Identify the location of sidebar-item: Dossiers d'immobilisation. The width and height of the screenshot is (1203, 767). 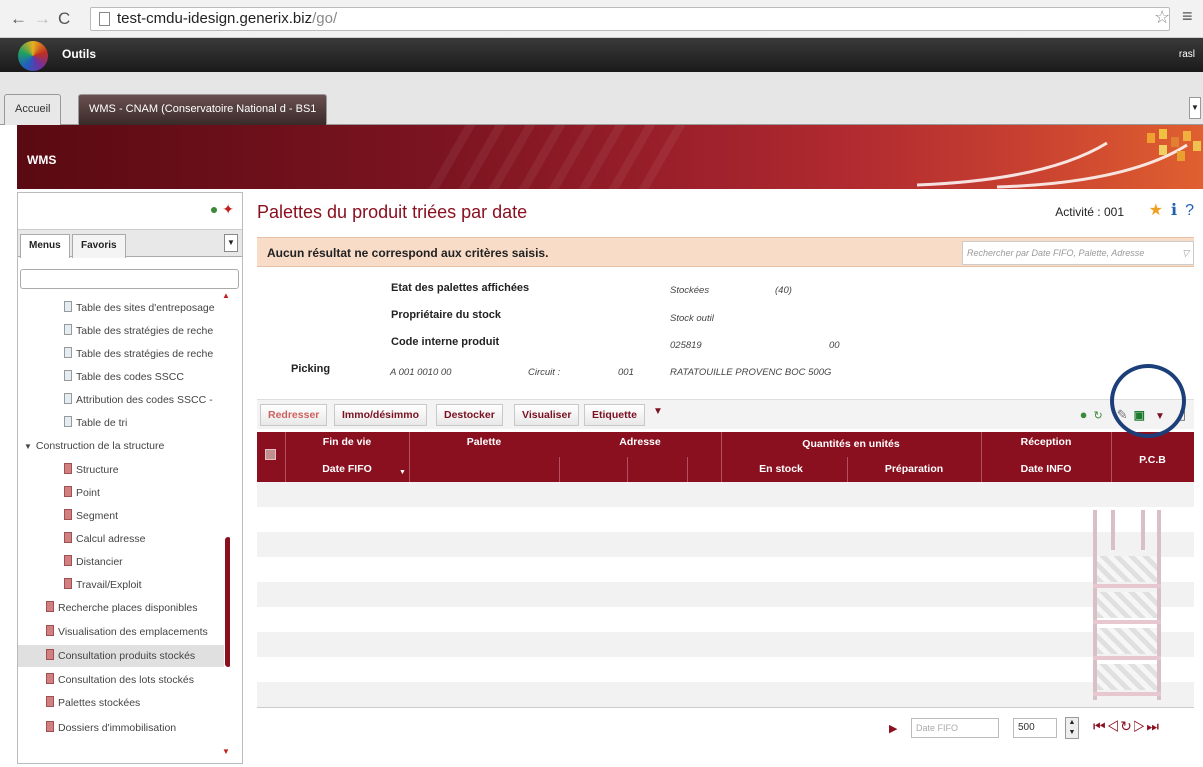
(111, 728).